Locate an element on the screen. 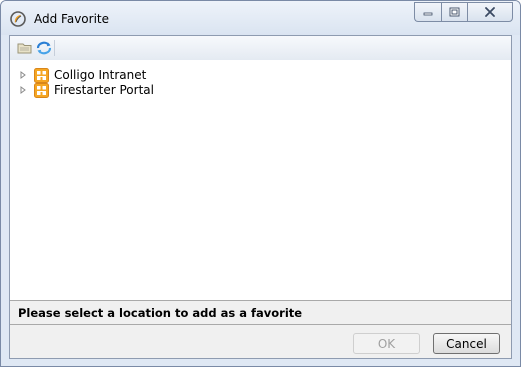 The image size is (521, 367). window-controls is located at coordinates (463, 13).